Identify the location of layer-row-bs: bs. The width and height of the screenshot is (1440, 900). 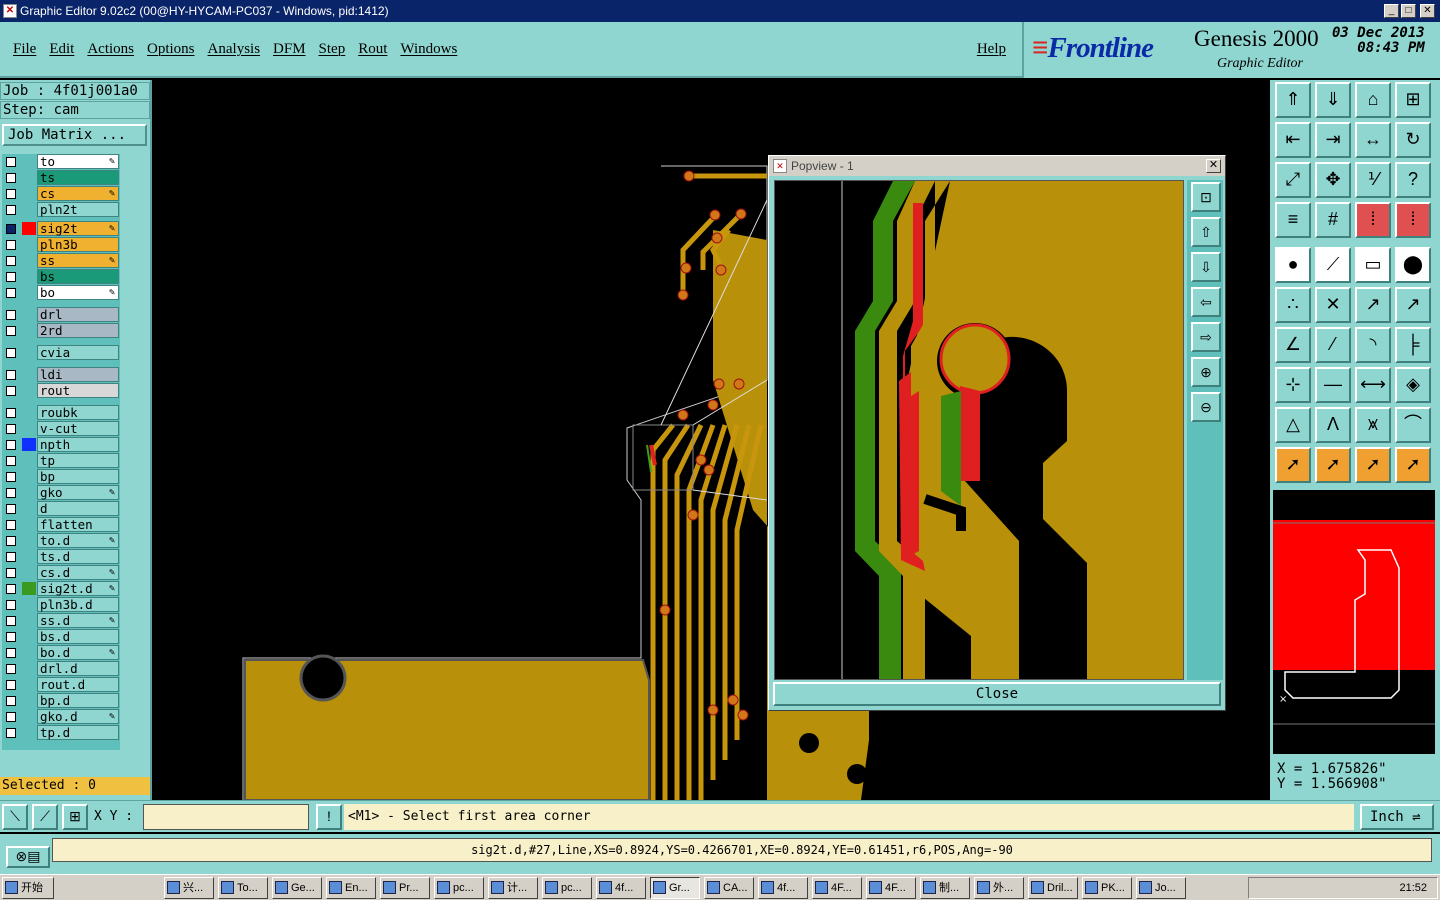
(61, 276).